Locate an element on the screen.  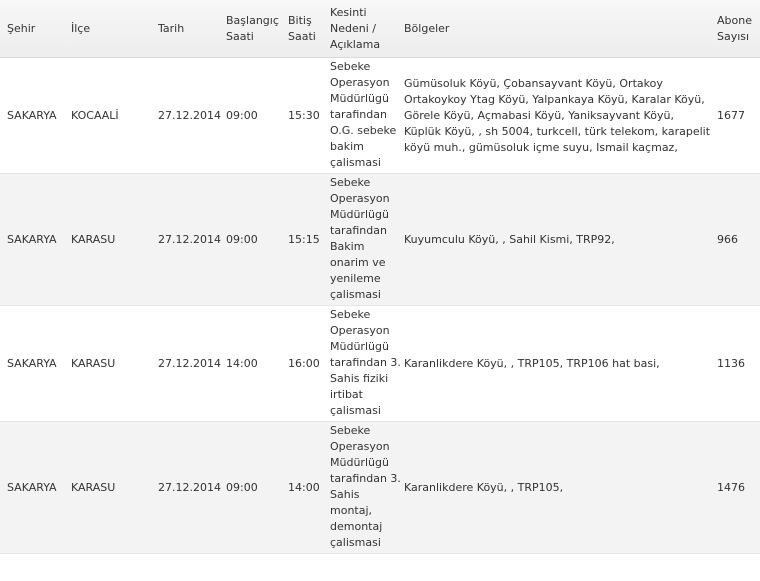
cell-regions: Kuyumculu Köyü, , Sahil Kismi, TRP92, is located at coordinates (560, 239).